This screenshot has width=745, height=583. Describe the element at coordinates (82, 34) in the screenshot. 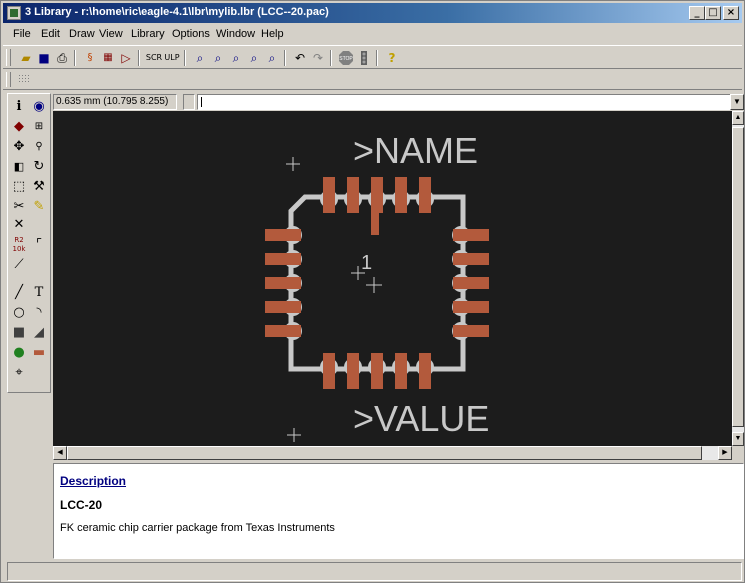

I see `menu-draw: Draw` at that location.